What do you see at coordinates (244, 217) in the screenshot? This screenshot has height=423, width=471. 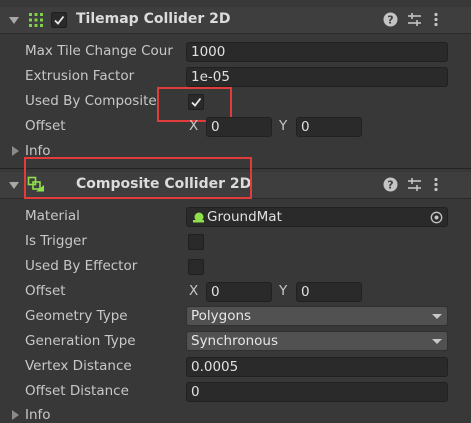 I see `material-value: GroundMat` at bounding box center [244, 217].